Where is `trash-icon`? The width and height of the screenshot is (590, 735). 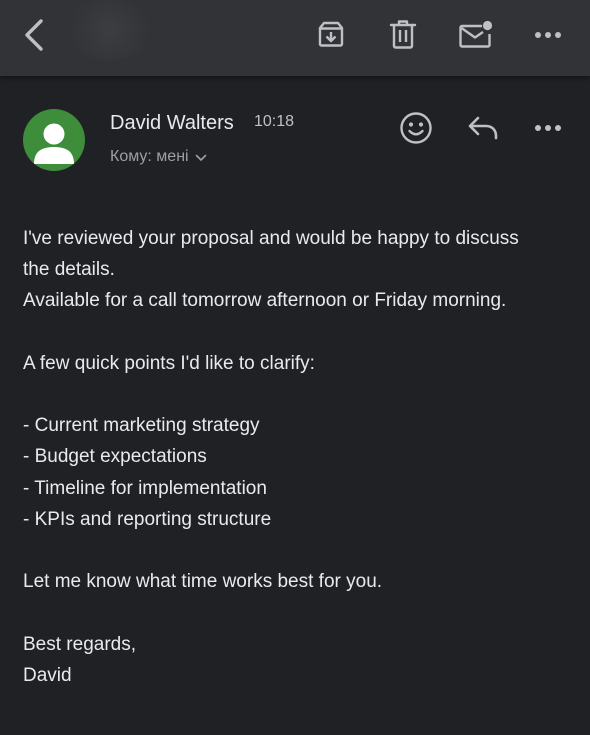
trash-icon is located at coordinates (403, 34).